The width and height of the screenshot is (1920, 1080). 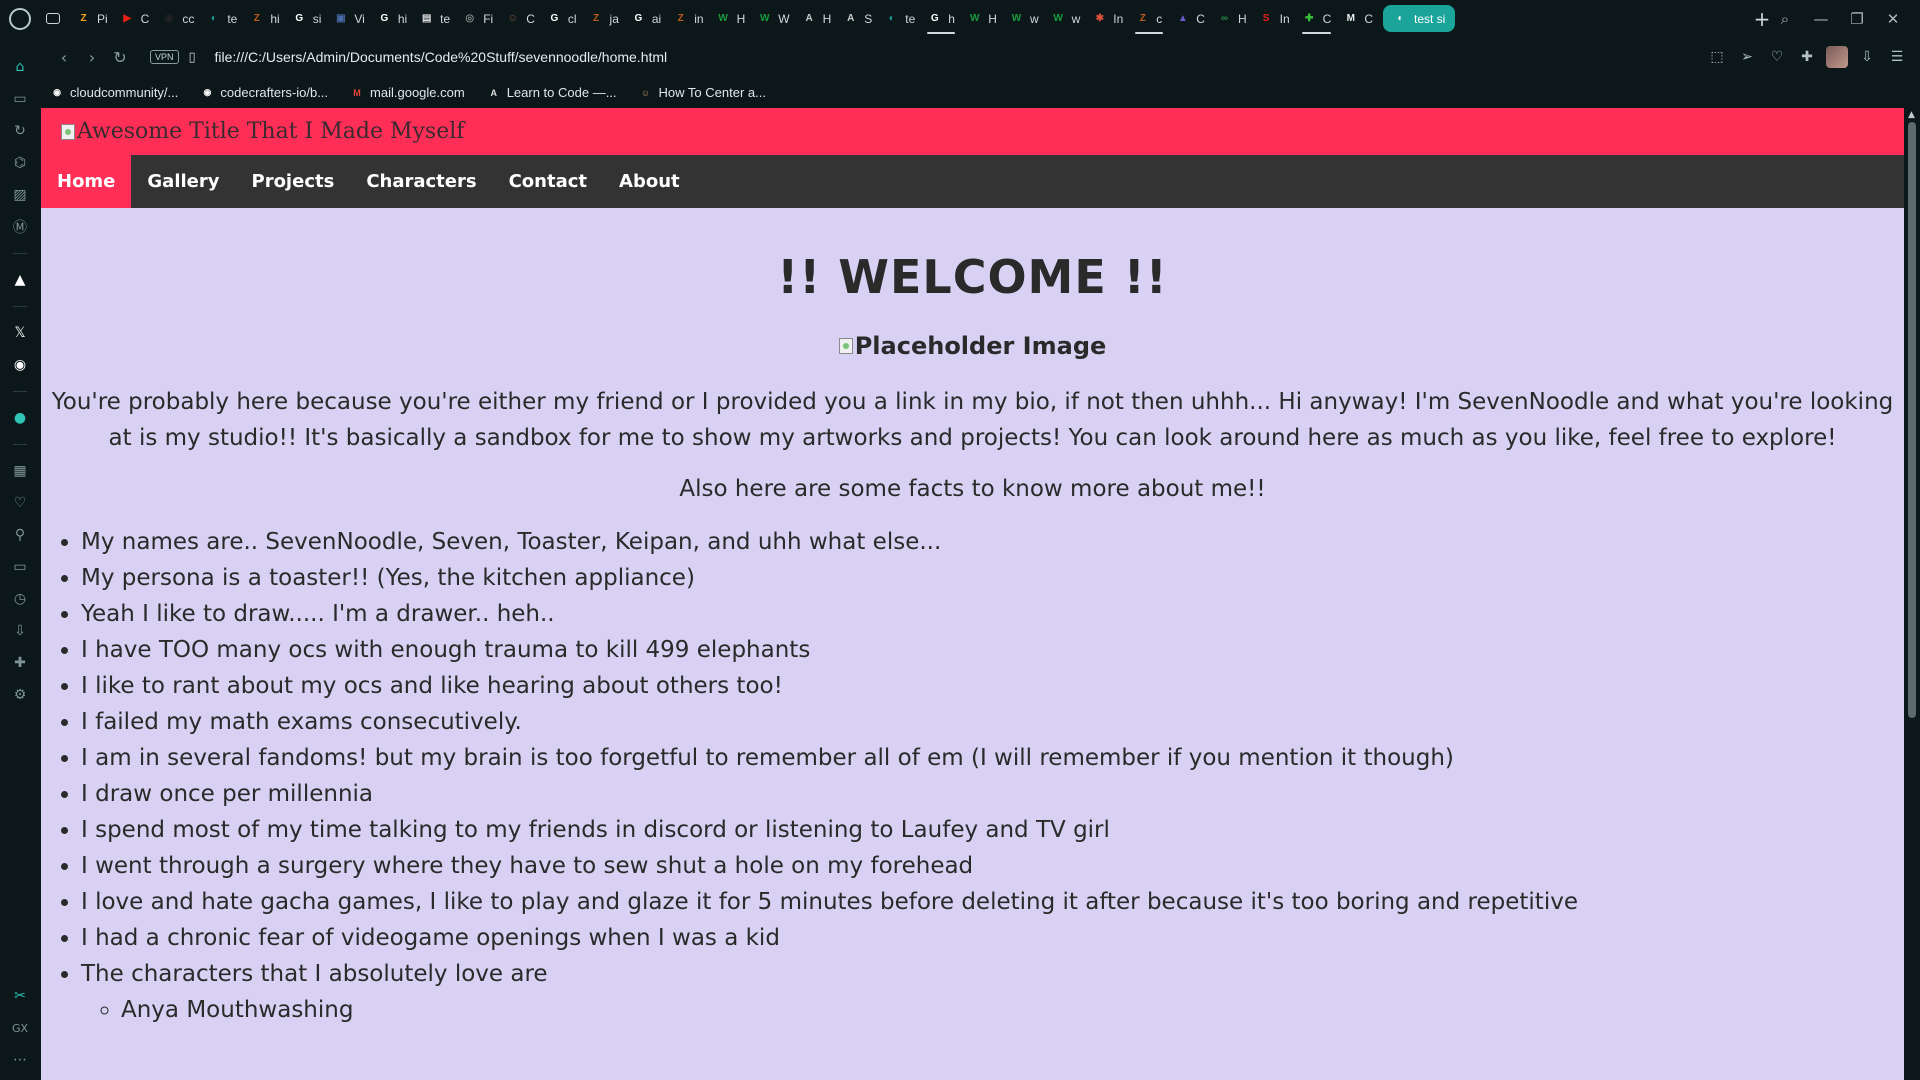 I want to click on site-header: Awesome Title That I Made Myself, so click(x=972, y=131).